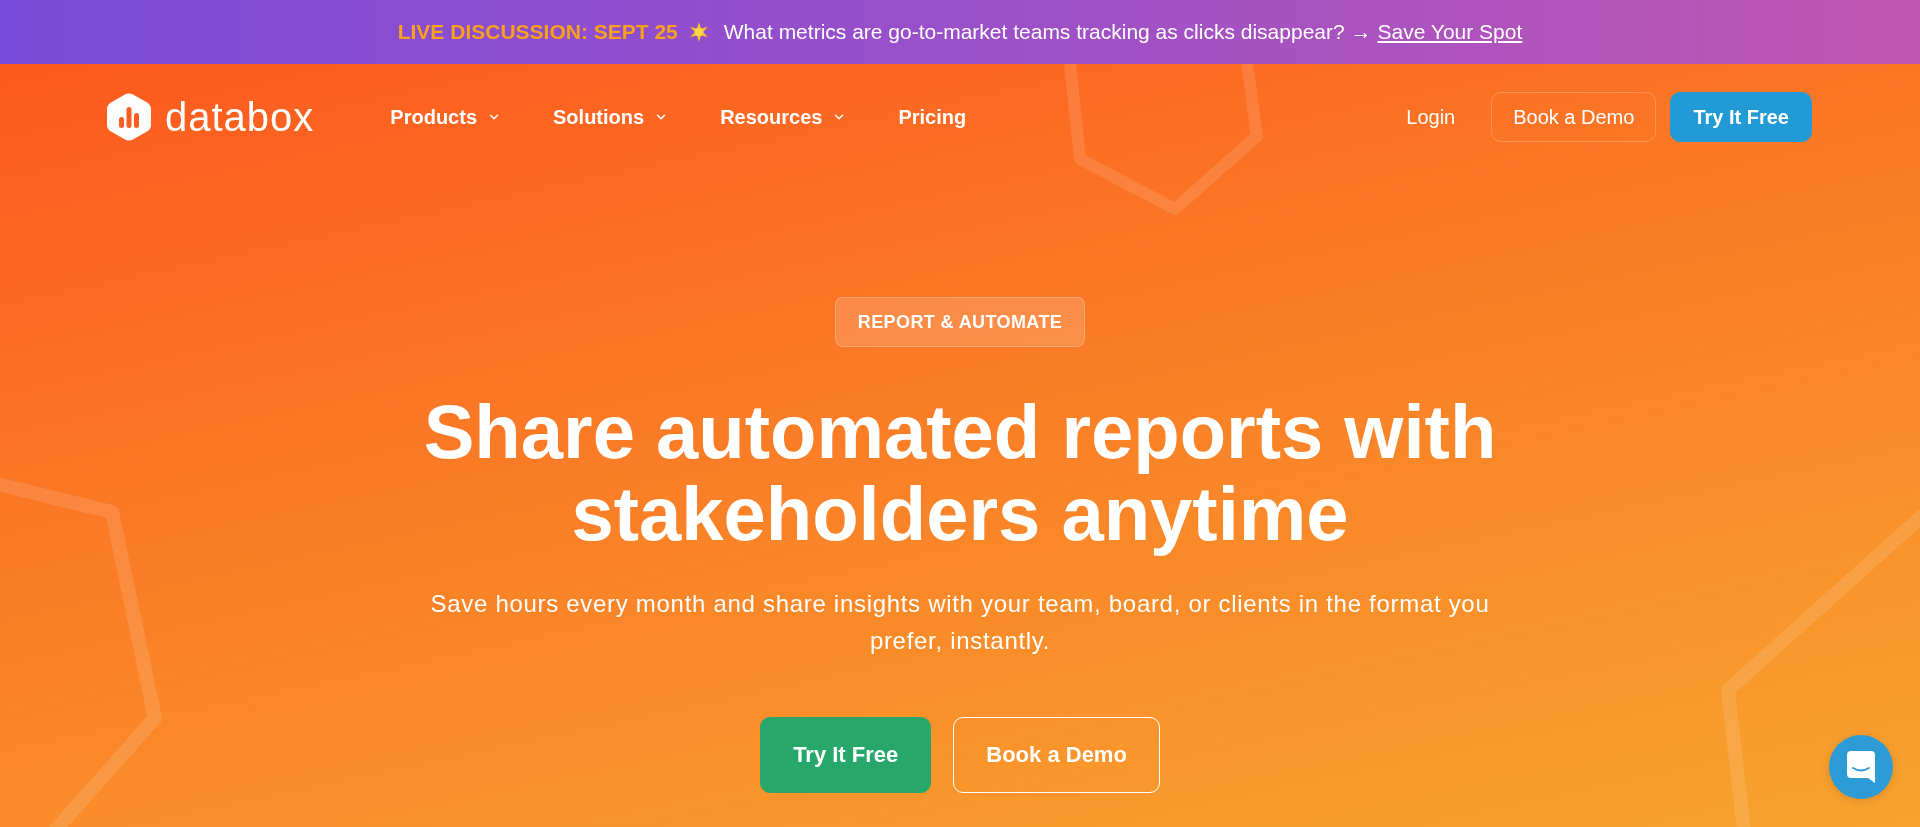 This screenshot has width=1920, height=827. Describe the element at coordinates (960, 473) in the screenshot. I see `hero-title: Share automated reports with stakeholders anytime` at that location.